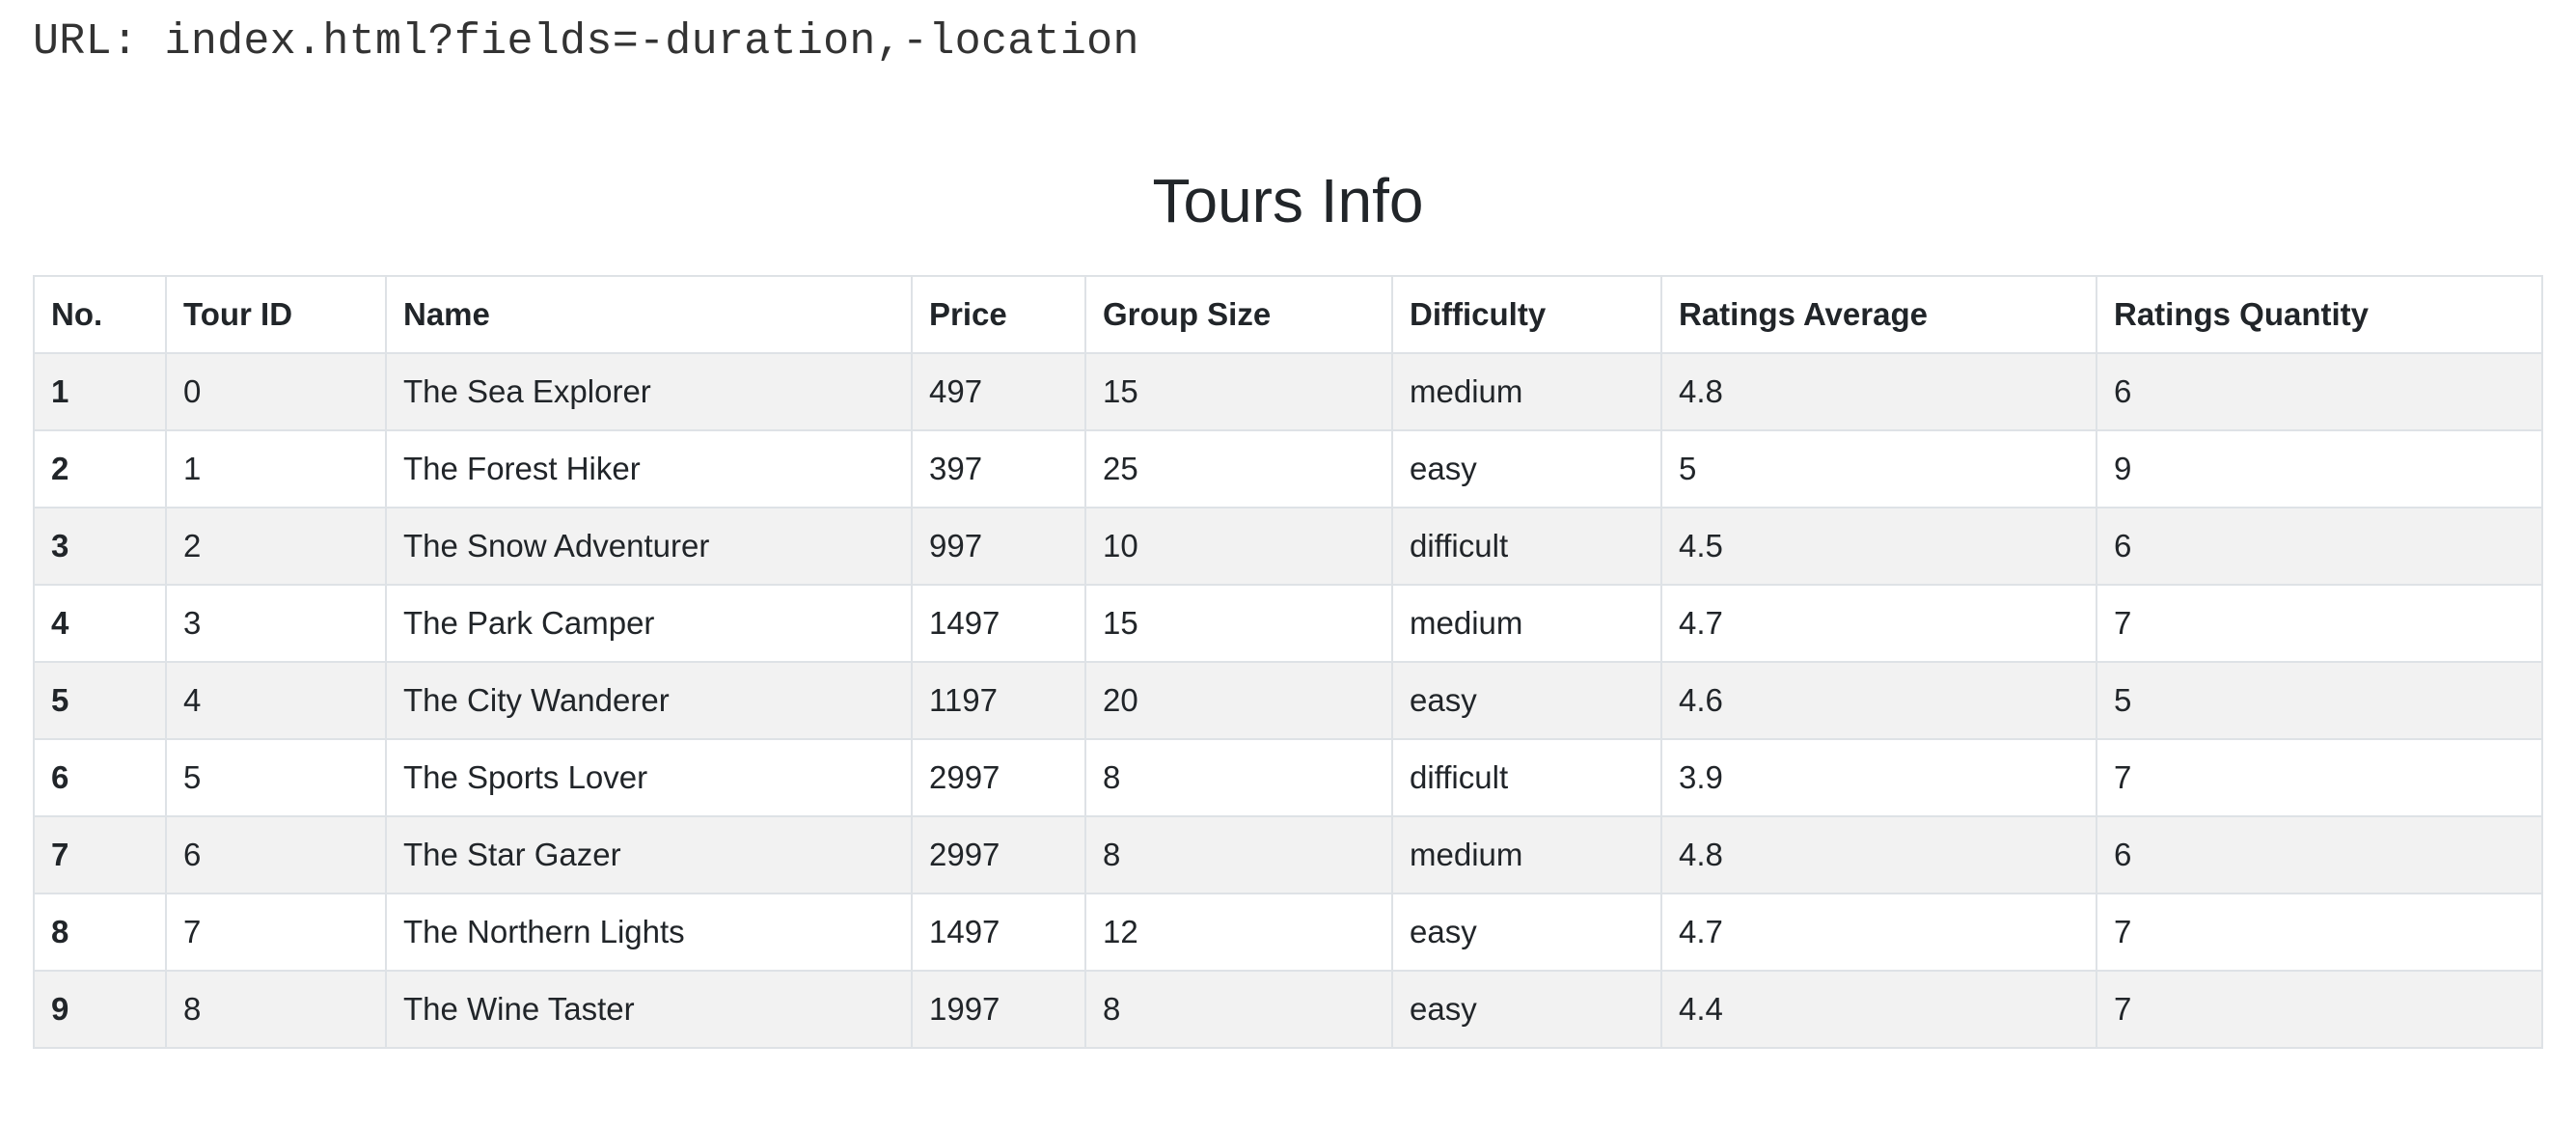 This screenshot has height=1127, width=2576. Describe the element at coordinates (1879, 469) in the screenshot. I see `cell-ratings-average: 5` at that location.